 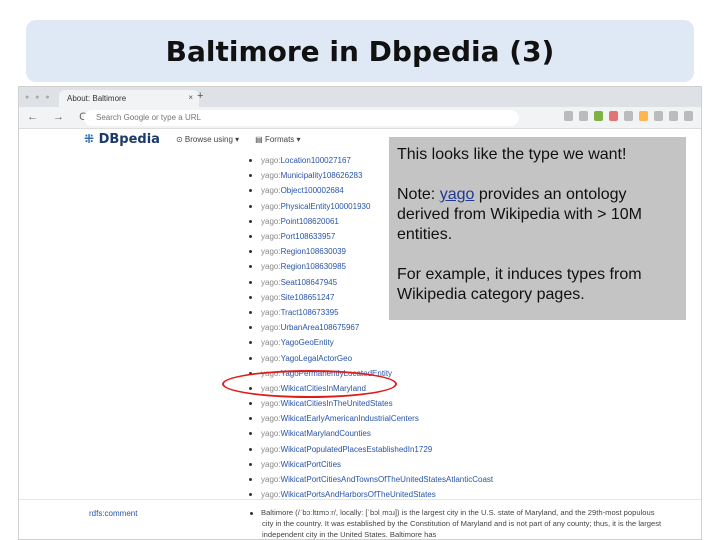 What do you see at coordinates (469, 403) in the screenshot?
I see `type-list-item: yago: WikicatCitiesInTheUnitedStates` at bounding box center [469, 403].